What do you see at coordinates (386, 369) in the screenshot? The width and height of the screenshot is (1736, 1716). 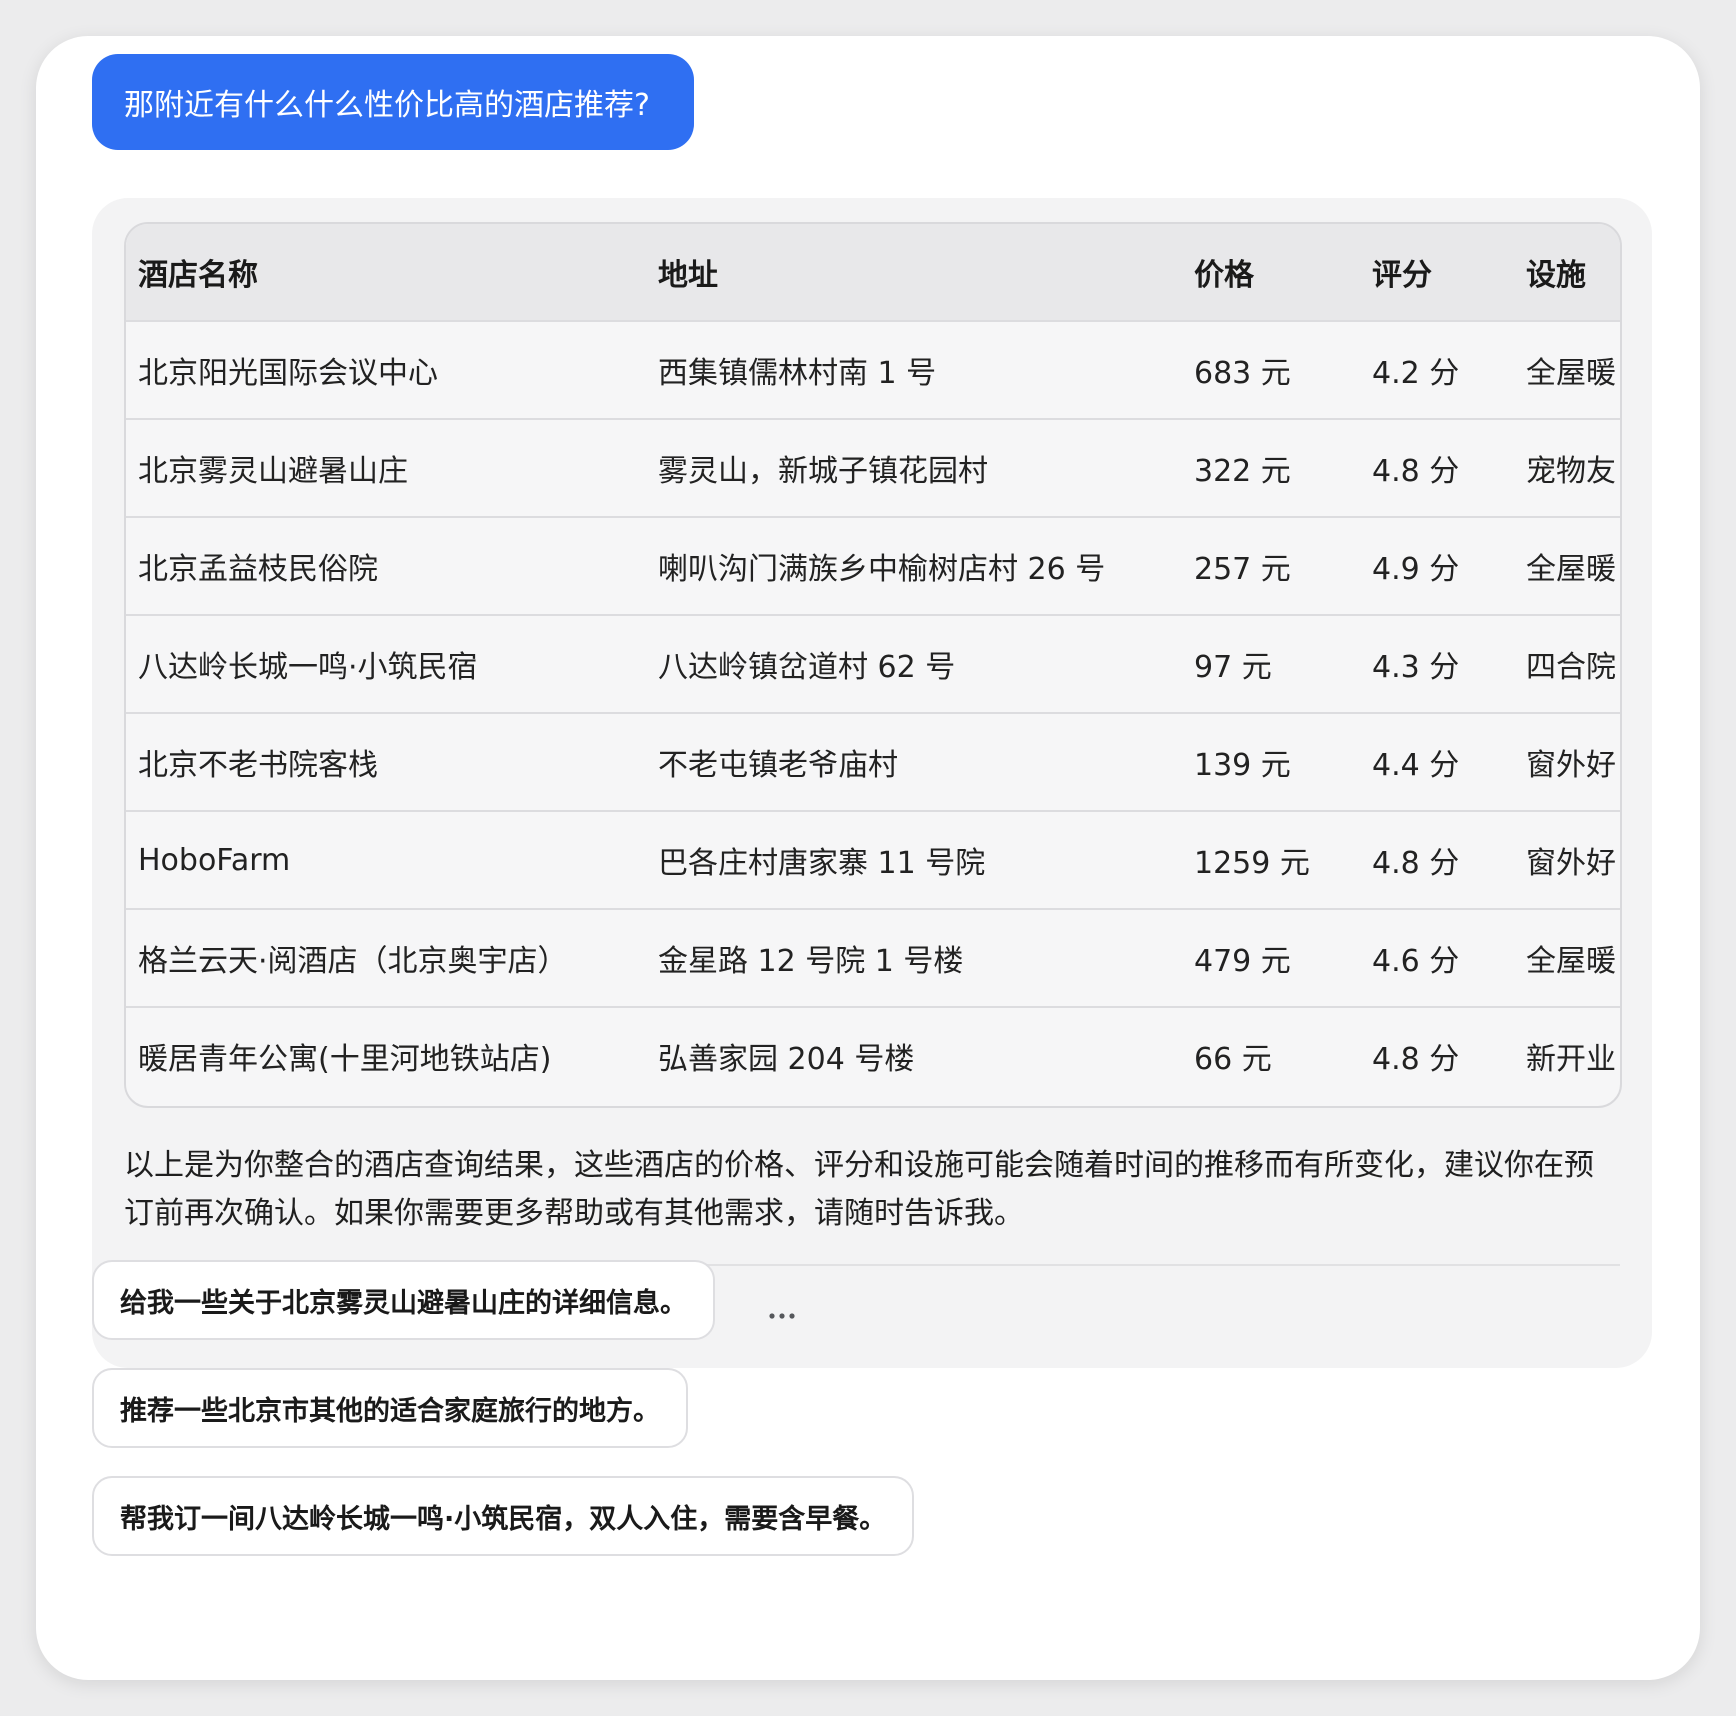 I see `cell-hotel-name: 北京阳光国际会议中心` at bounding box center [386, 369].